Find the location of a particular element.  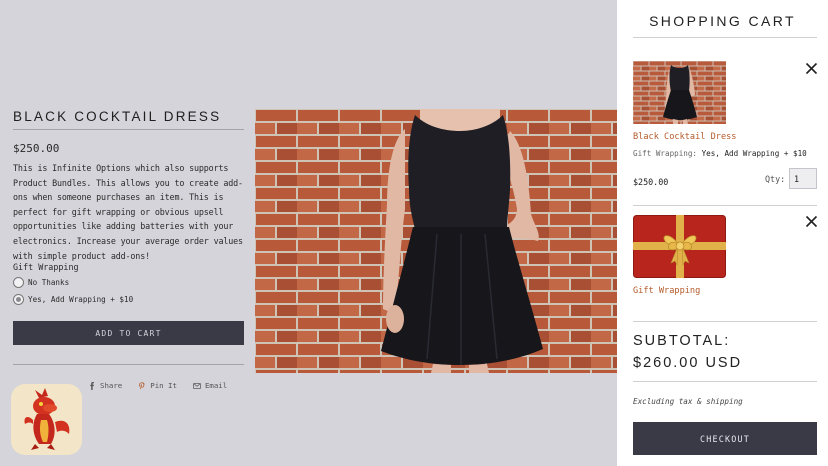

share-email-link: Email is located at coordinates (210, 385).